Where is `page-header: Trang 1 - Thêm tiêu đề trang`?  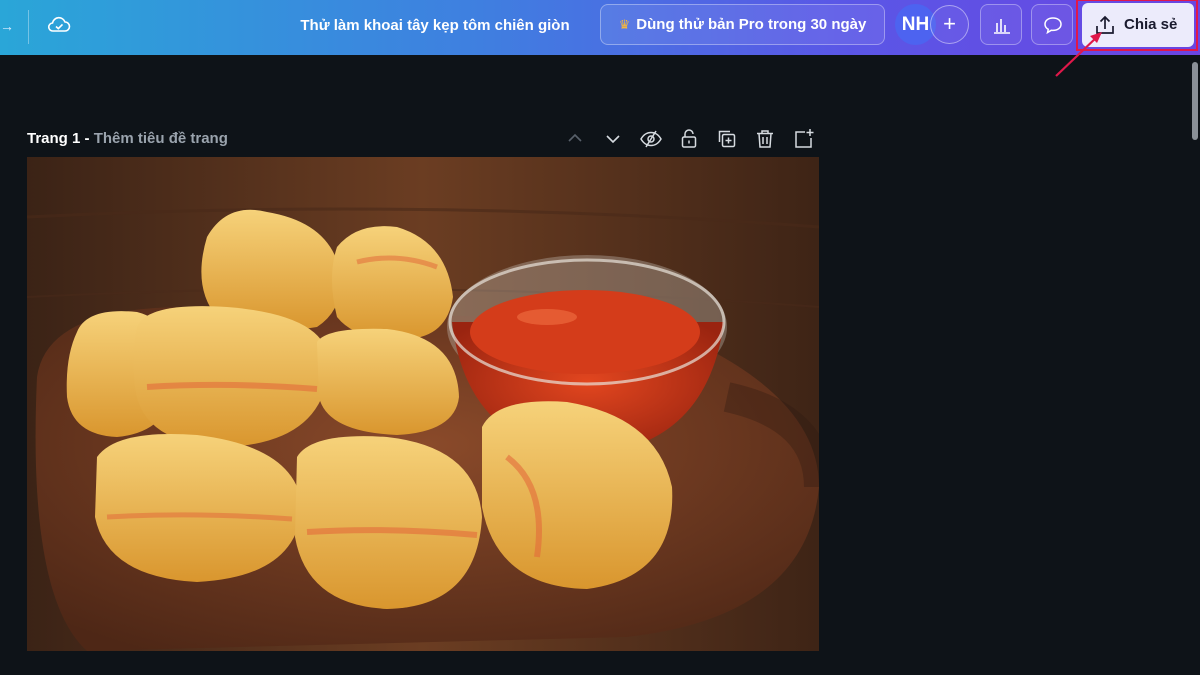 page-header: Trang 1 - Thêm tiêu đề trang is located at coordinates (127, 139).